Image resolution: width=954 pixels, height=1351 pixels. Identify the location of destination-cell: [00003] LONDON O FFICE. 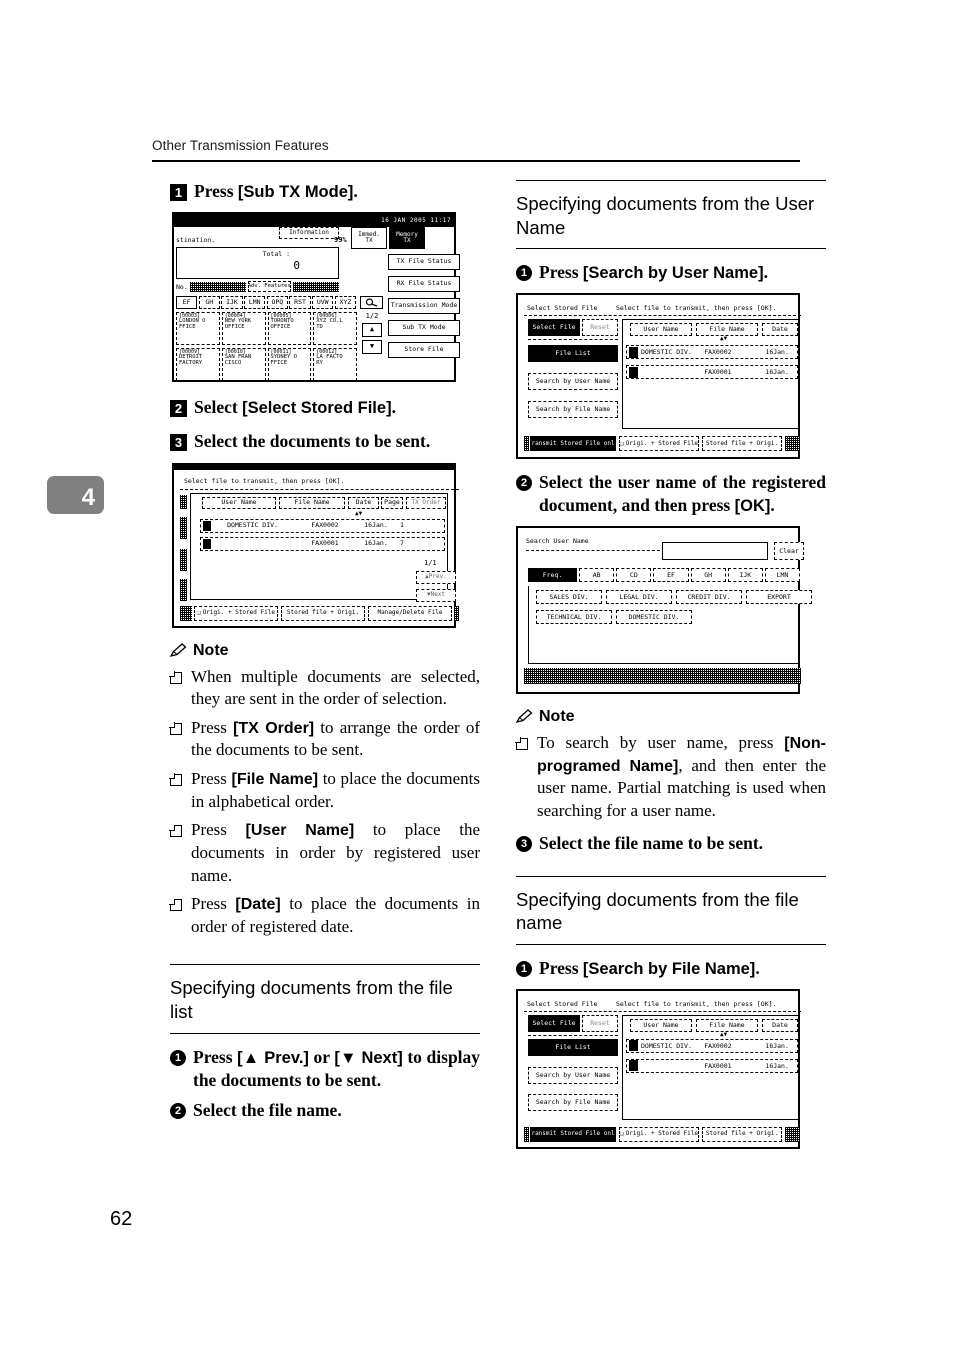
(198, 328).